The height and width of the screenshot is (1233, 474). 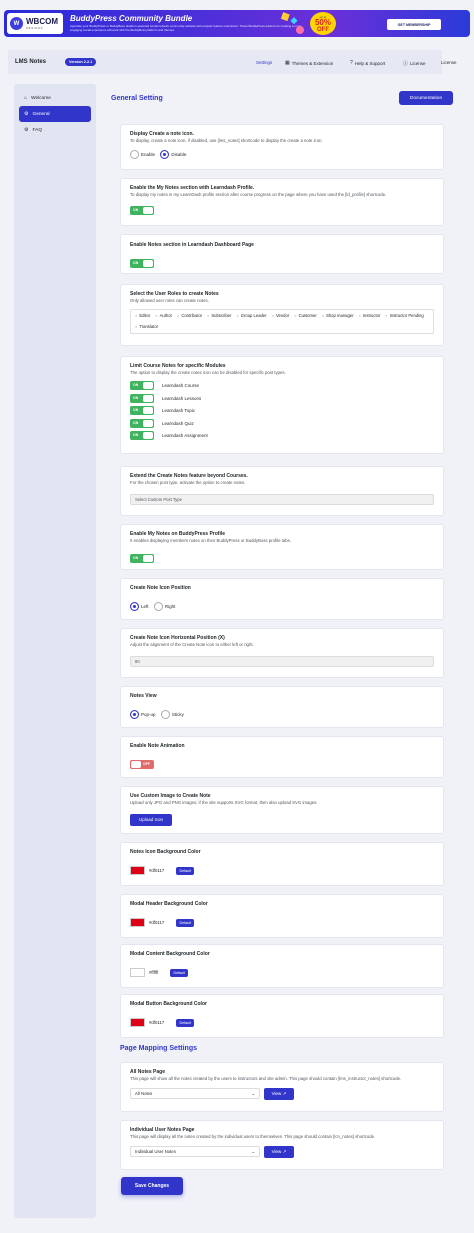 What do you see at coordinates (142, 154) in the screenshot?
I see `radio-enable: Enable` at bounding box center [142, 154].